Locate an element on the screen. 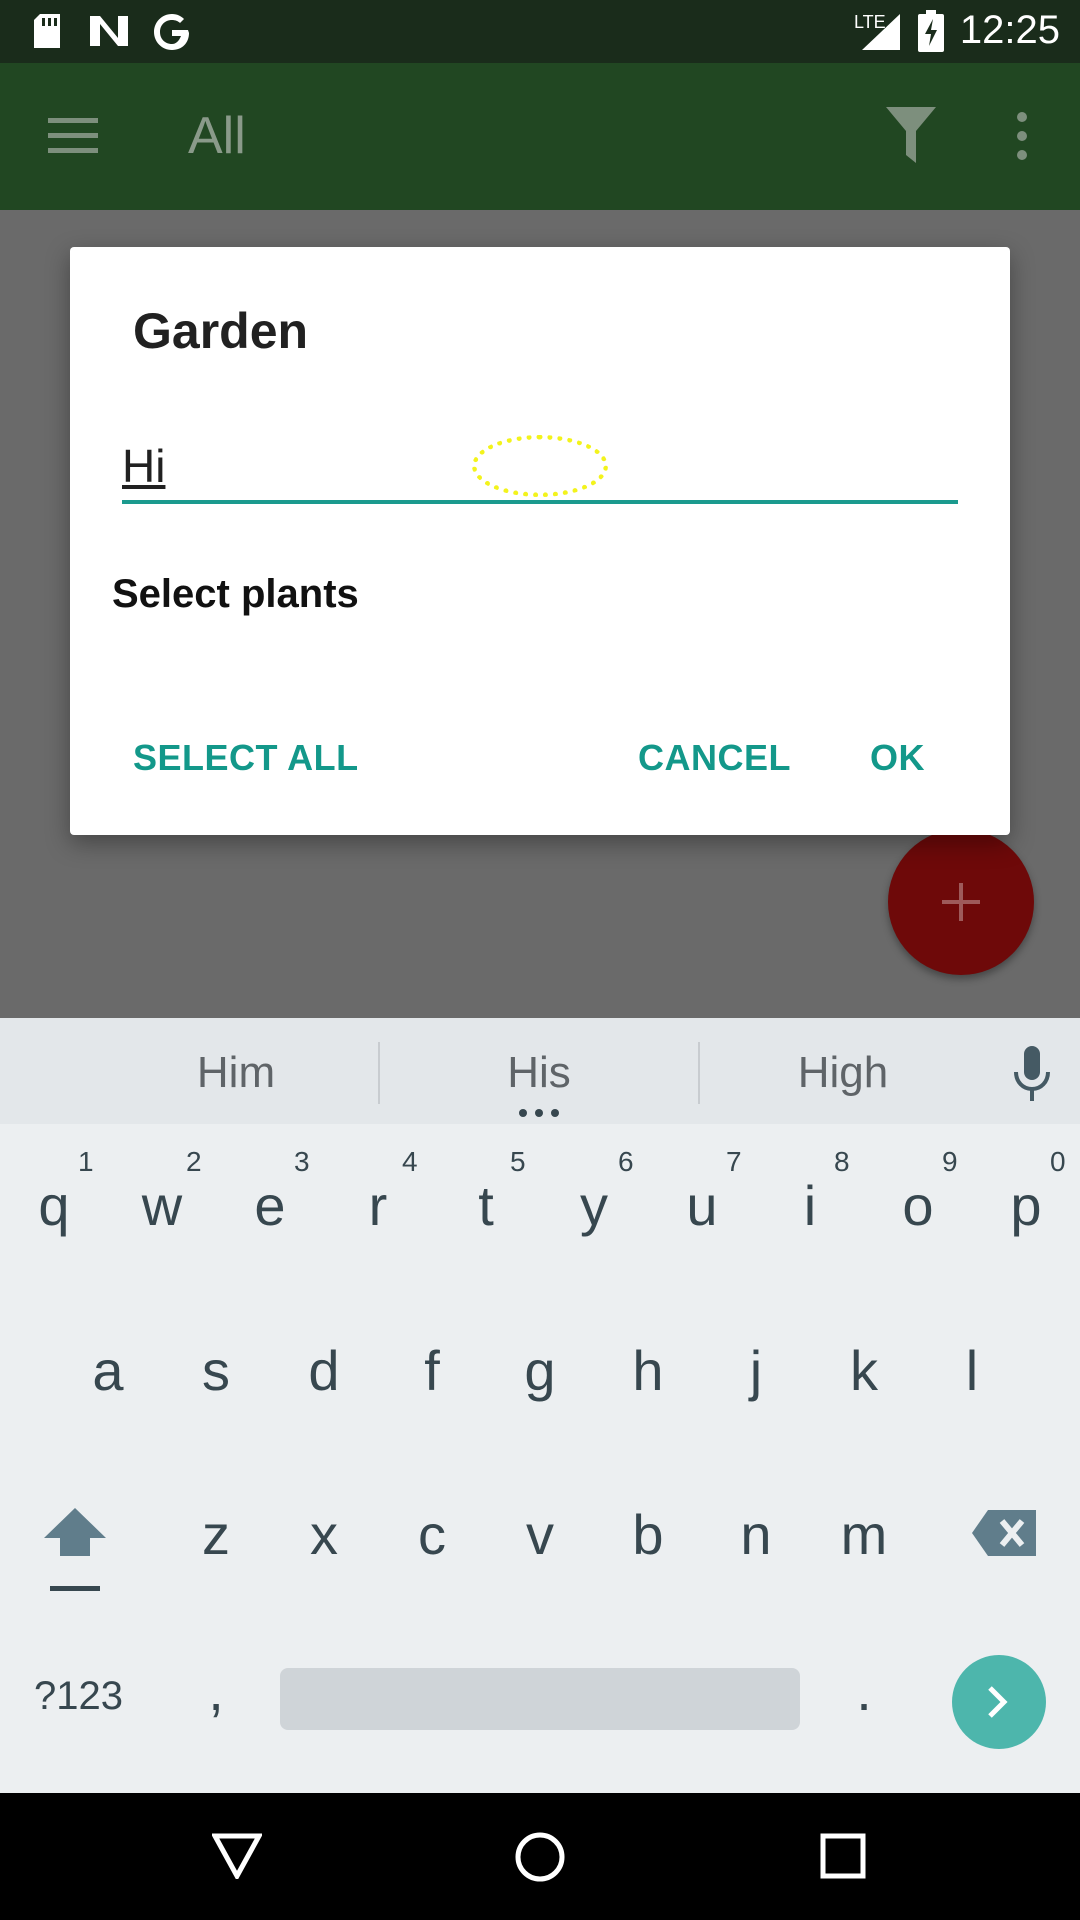 This screenshot has width=1080, height=1920. ok-button: OK is located at coordinates (897, 758).